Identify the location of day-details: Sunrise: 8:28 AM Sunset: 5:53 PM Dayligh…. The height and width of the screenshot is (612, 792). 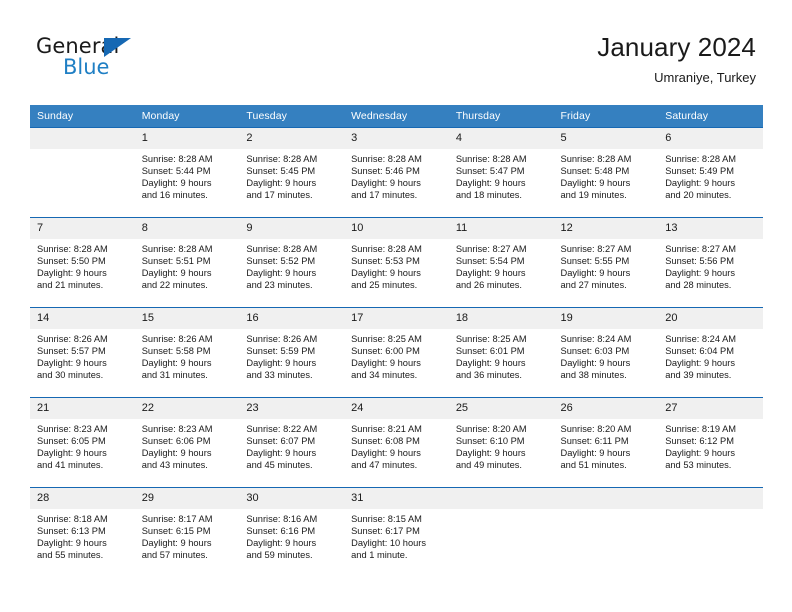
(396, 265).